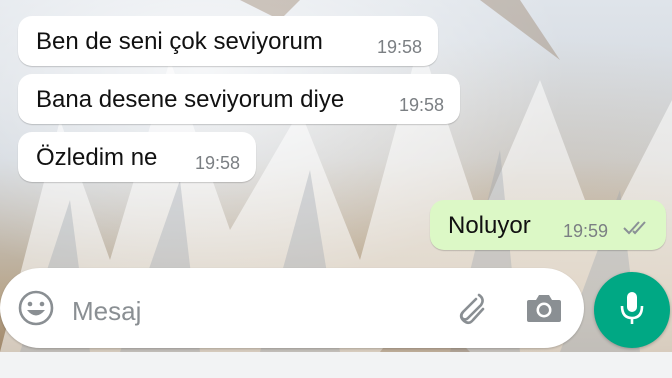 This screenshot has width=672, height=378. Describe the element at coordinates (336, 365) in the screenshot. I see `bottom-strip` at that location.